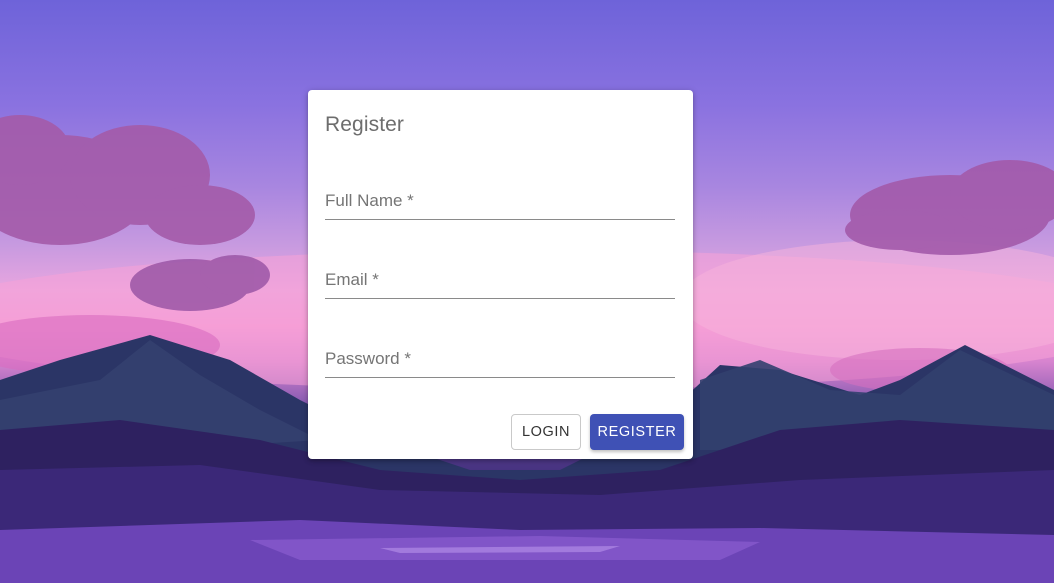 This screenshot has height=583, width=1054. Describe the element at coordinates (127, 180) in the screenshot. I see `cloud-left` at that location.